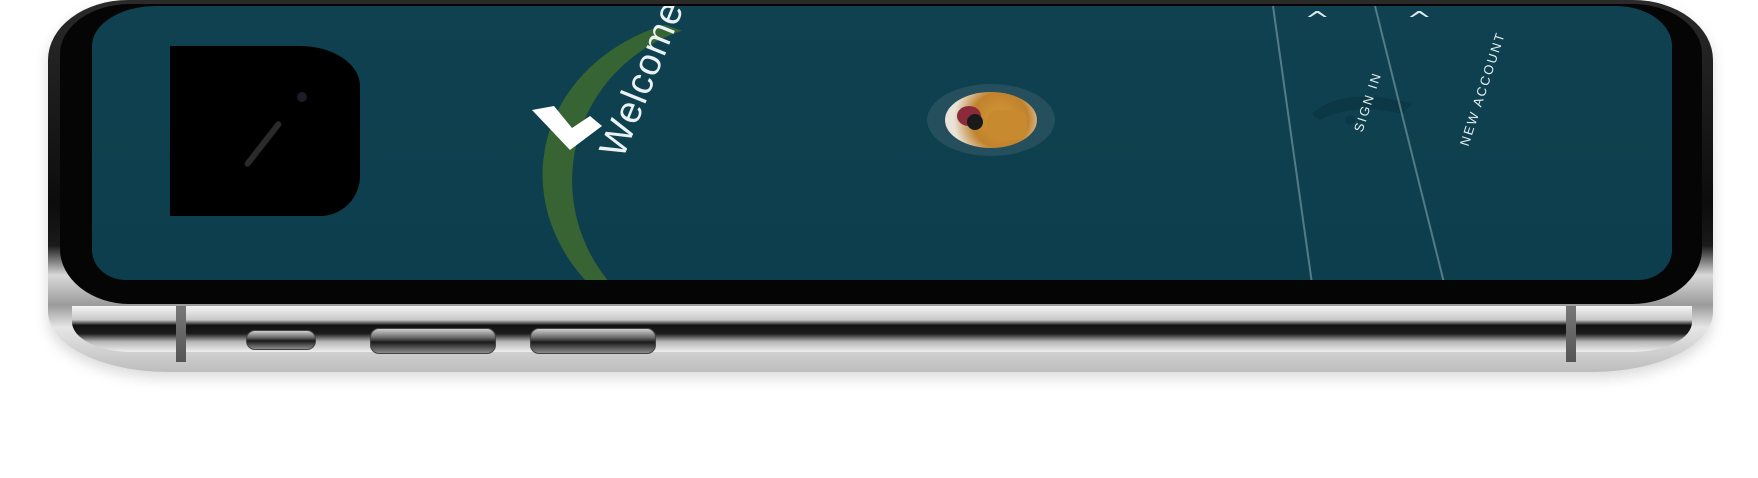 The image size is (1758, 478). Describe the element at coordinates (433, 341) in the screenshot. I see `volume-up-button` at that location.